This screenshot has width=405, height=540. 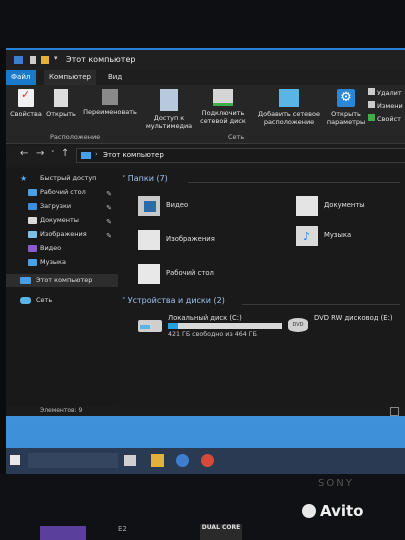 What do you see at coordinates (122, 529) in the screenshot?
I see `sticker-e2: E2` at bounding box center [122, 529].